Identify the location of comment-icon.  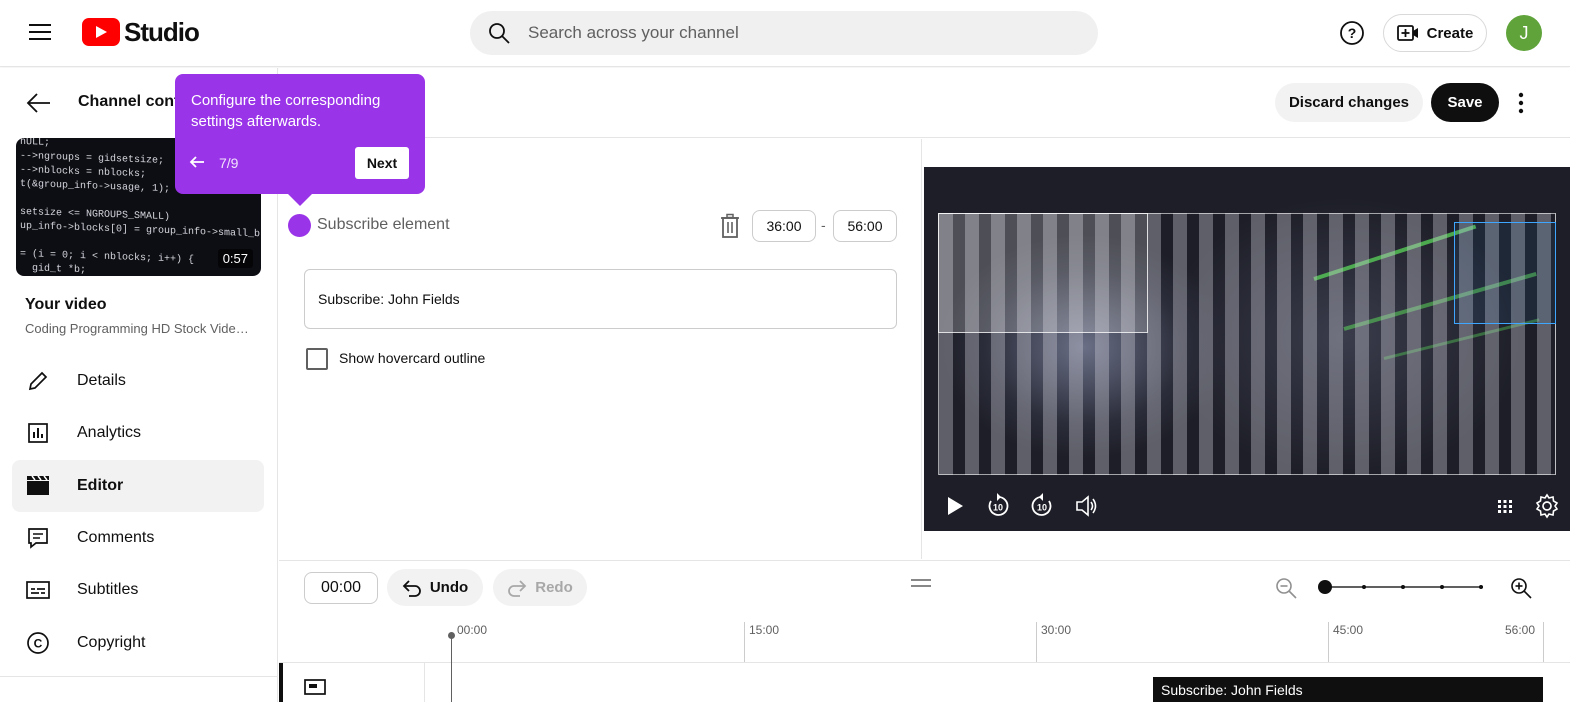
(38, 538).